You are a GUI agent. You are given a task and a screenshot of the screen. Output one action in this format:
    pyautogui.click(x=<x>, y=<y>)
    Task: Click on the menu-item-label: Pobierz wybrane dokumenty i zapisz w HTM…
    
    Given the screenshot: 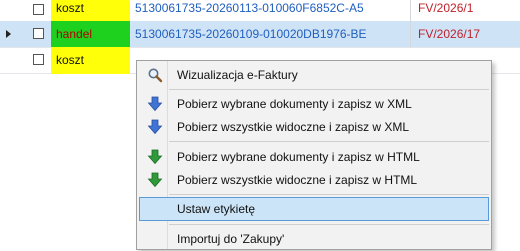 What is the action you would take?
    pyautogui.click(x=298, y=157)
    